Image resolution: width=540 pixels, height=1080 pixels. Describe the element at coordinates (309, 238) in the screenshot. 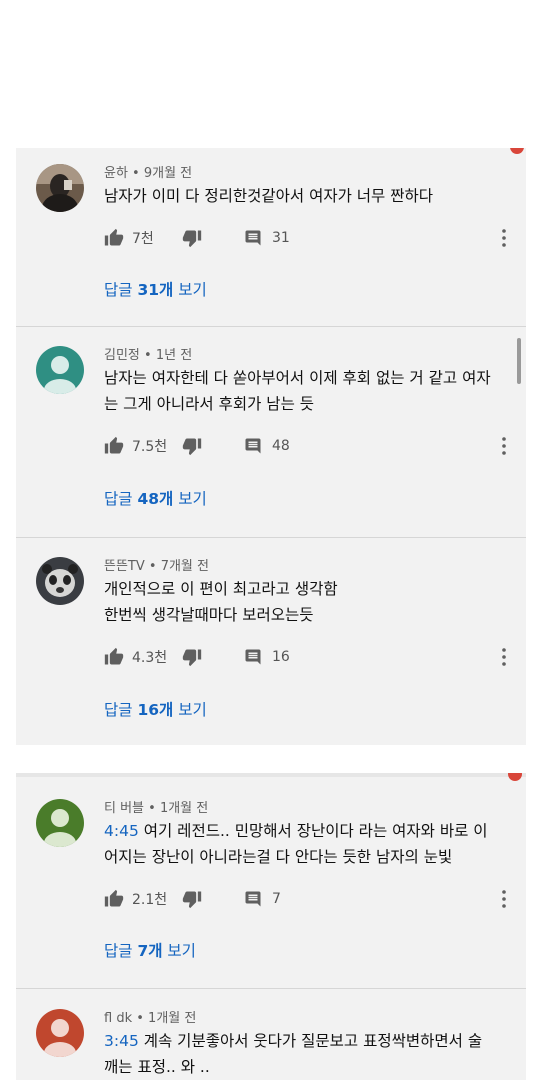

I see `comment-actions: 7천 31` at that location.